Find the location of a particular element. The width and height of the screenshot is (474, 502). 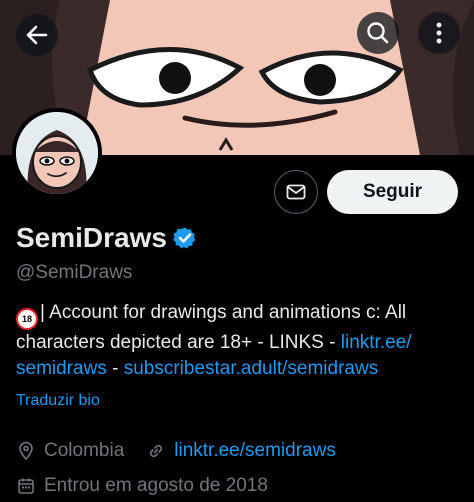

search-button is located at coordinates (378, 33).